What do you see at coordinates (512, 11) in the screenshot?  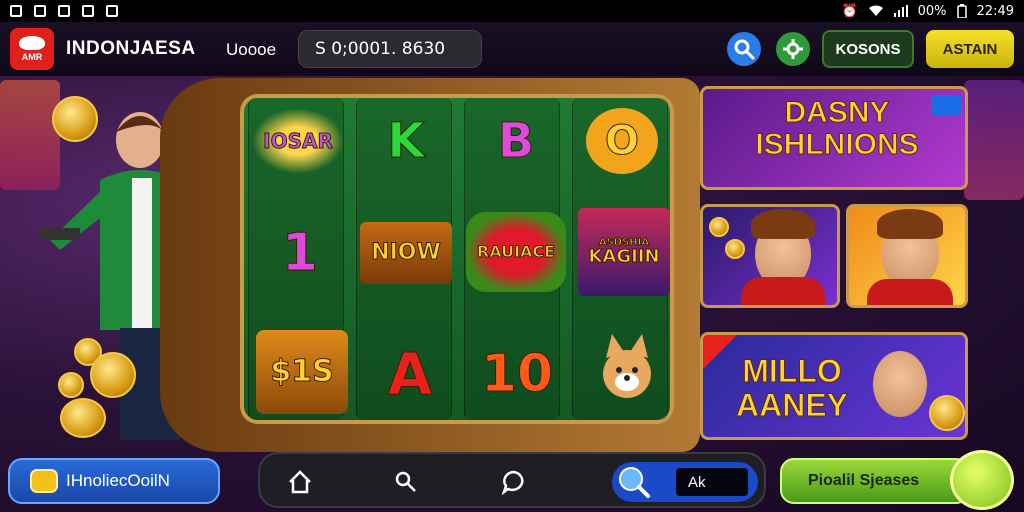 I see `status-bar: ⏰ 00% 22:49` at bounding box center [512, 11].